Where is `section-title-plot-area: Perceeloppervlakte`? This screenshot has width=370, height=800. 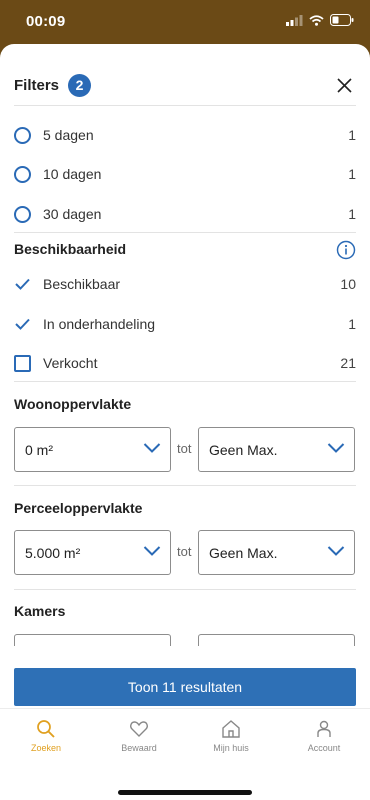 section-title-plot-area: Perceeloppervlakte is located at coordinates (78, 508).